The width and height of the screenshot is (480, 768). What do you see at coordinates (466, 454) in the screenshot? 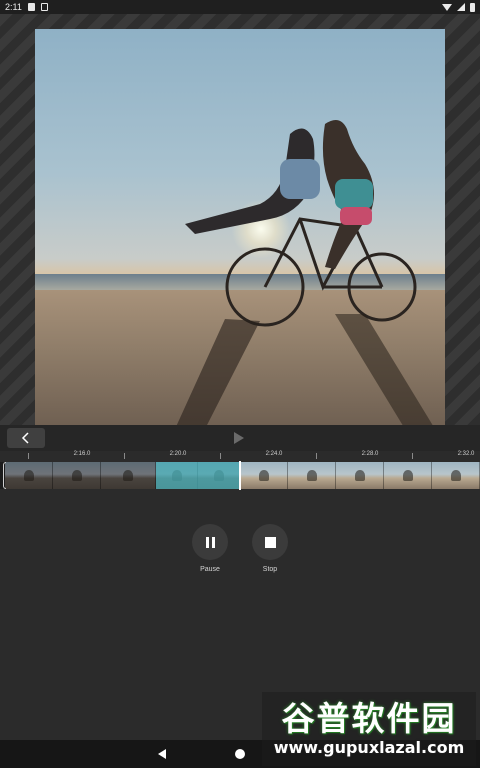
I see `ruler-label: 2:32.0` at bounding box center [466, 454].